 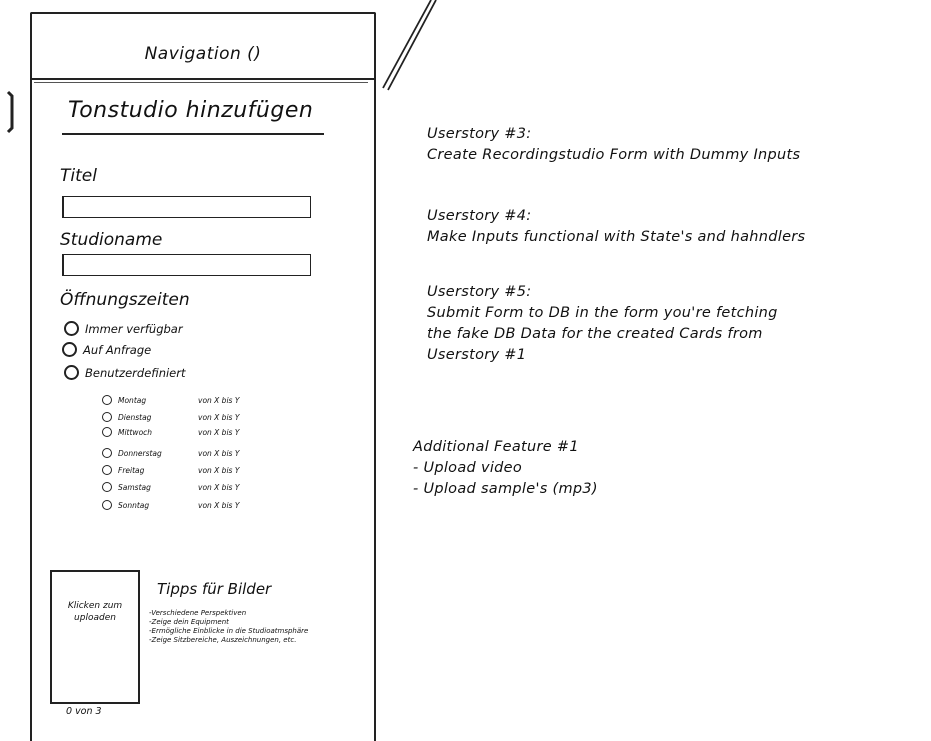 I want to click on feature-item: - Upload sample's (mp3), so click(x=505, y=489).